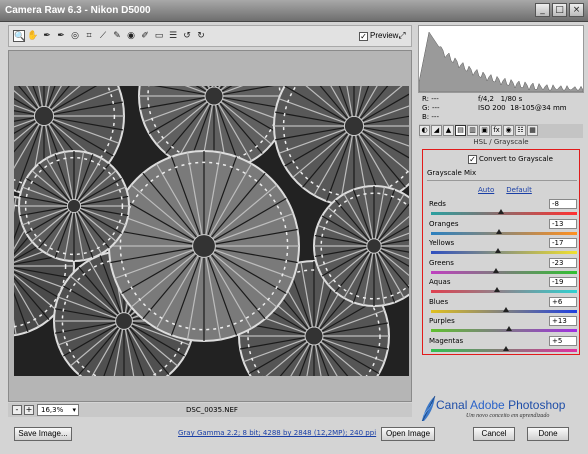 Image resolution: width=588 pixels, height=454 pixels. I want to click on close-button: ×, so click(576, 10).